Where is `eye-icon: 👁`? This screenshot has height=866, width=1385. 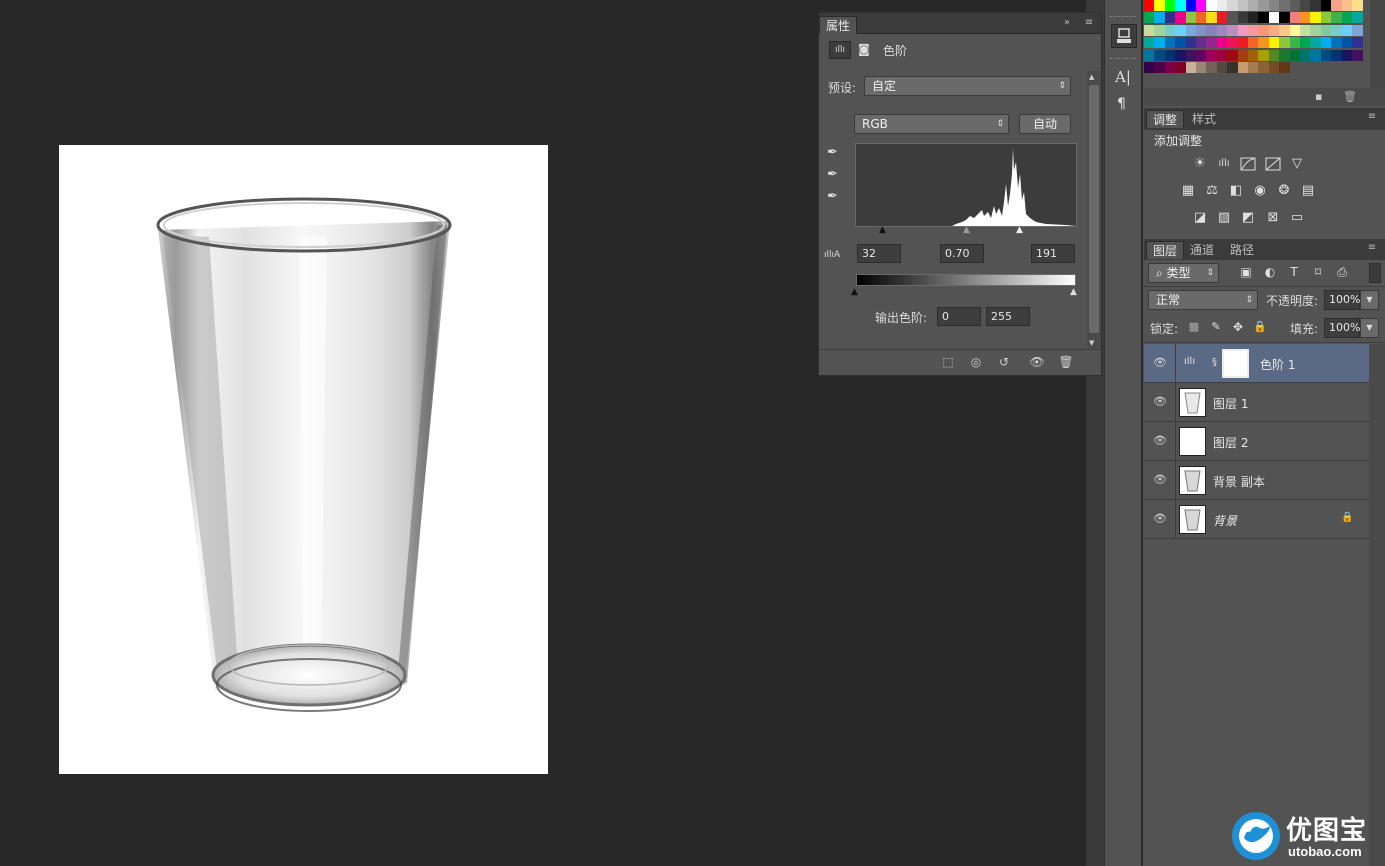
eye-icon: 👁 is located at coordinates (1160, 363).